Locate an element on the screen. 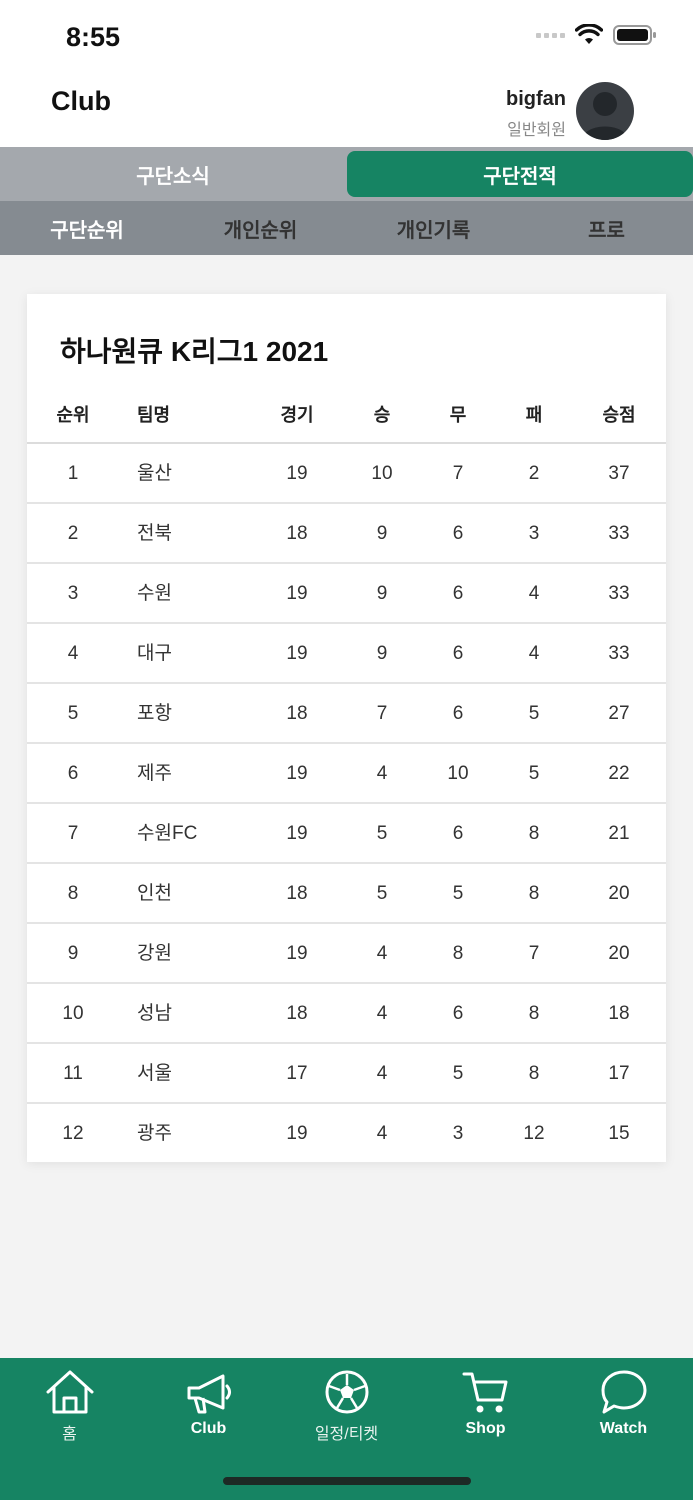 This screenshot has width=693, height=1500. subtab-player-records: 개인기록 is located at coordinates (433, 228).